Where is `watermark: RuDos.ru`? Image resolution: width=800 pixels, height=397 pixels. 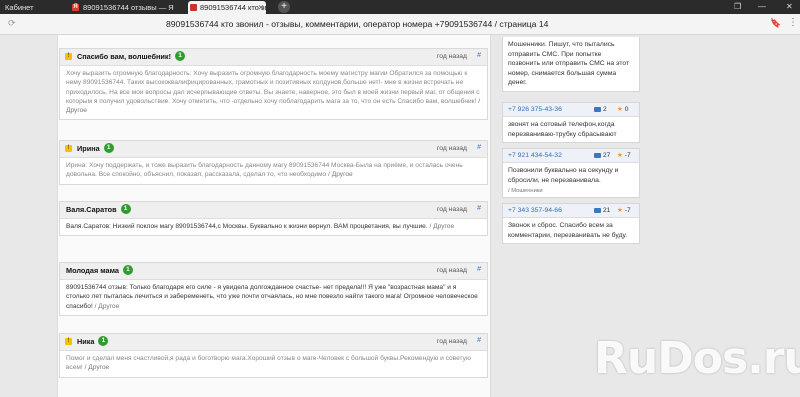 watermark: RuDos.ru is located at coordinates (697, 358).